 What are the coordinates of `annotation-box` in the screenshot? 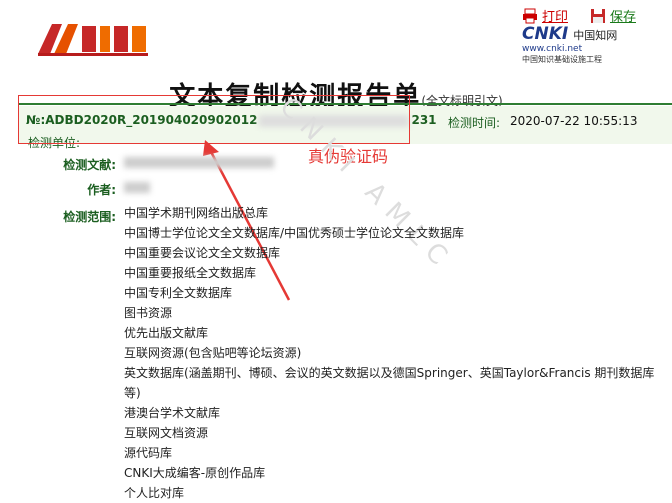 It's located at (214, 119).